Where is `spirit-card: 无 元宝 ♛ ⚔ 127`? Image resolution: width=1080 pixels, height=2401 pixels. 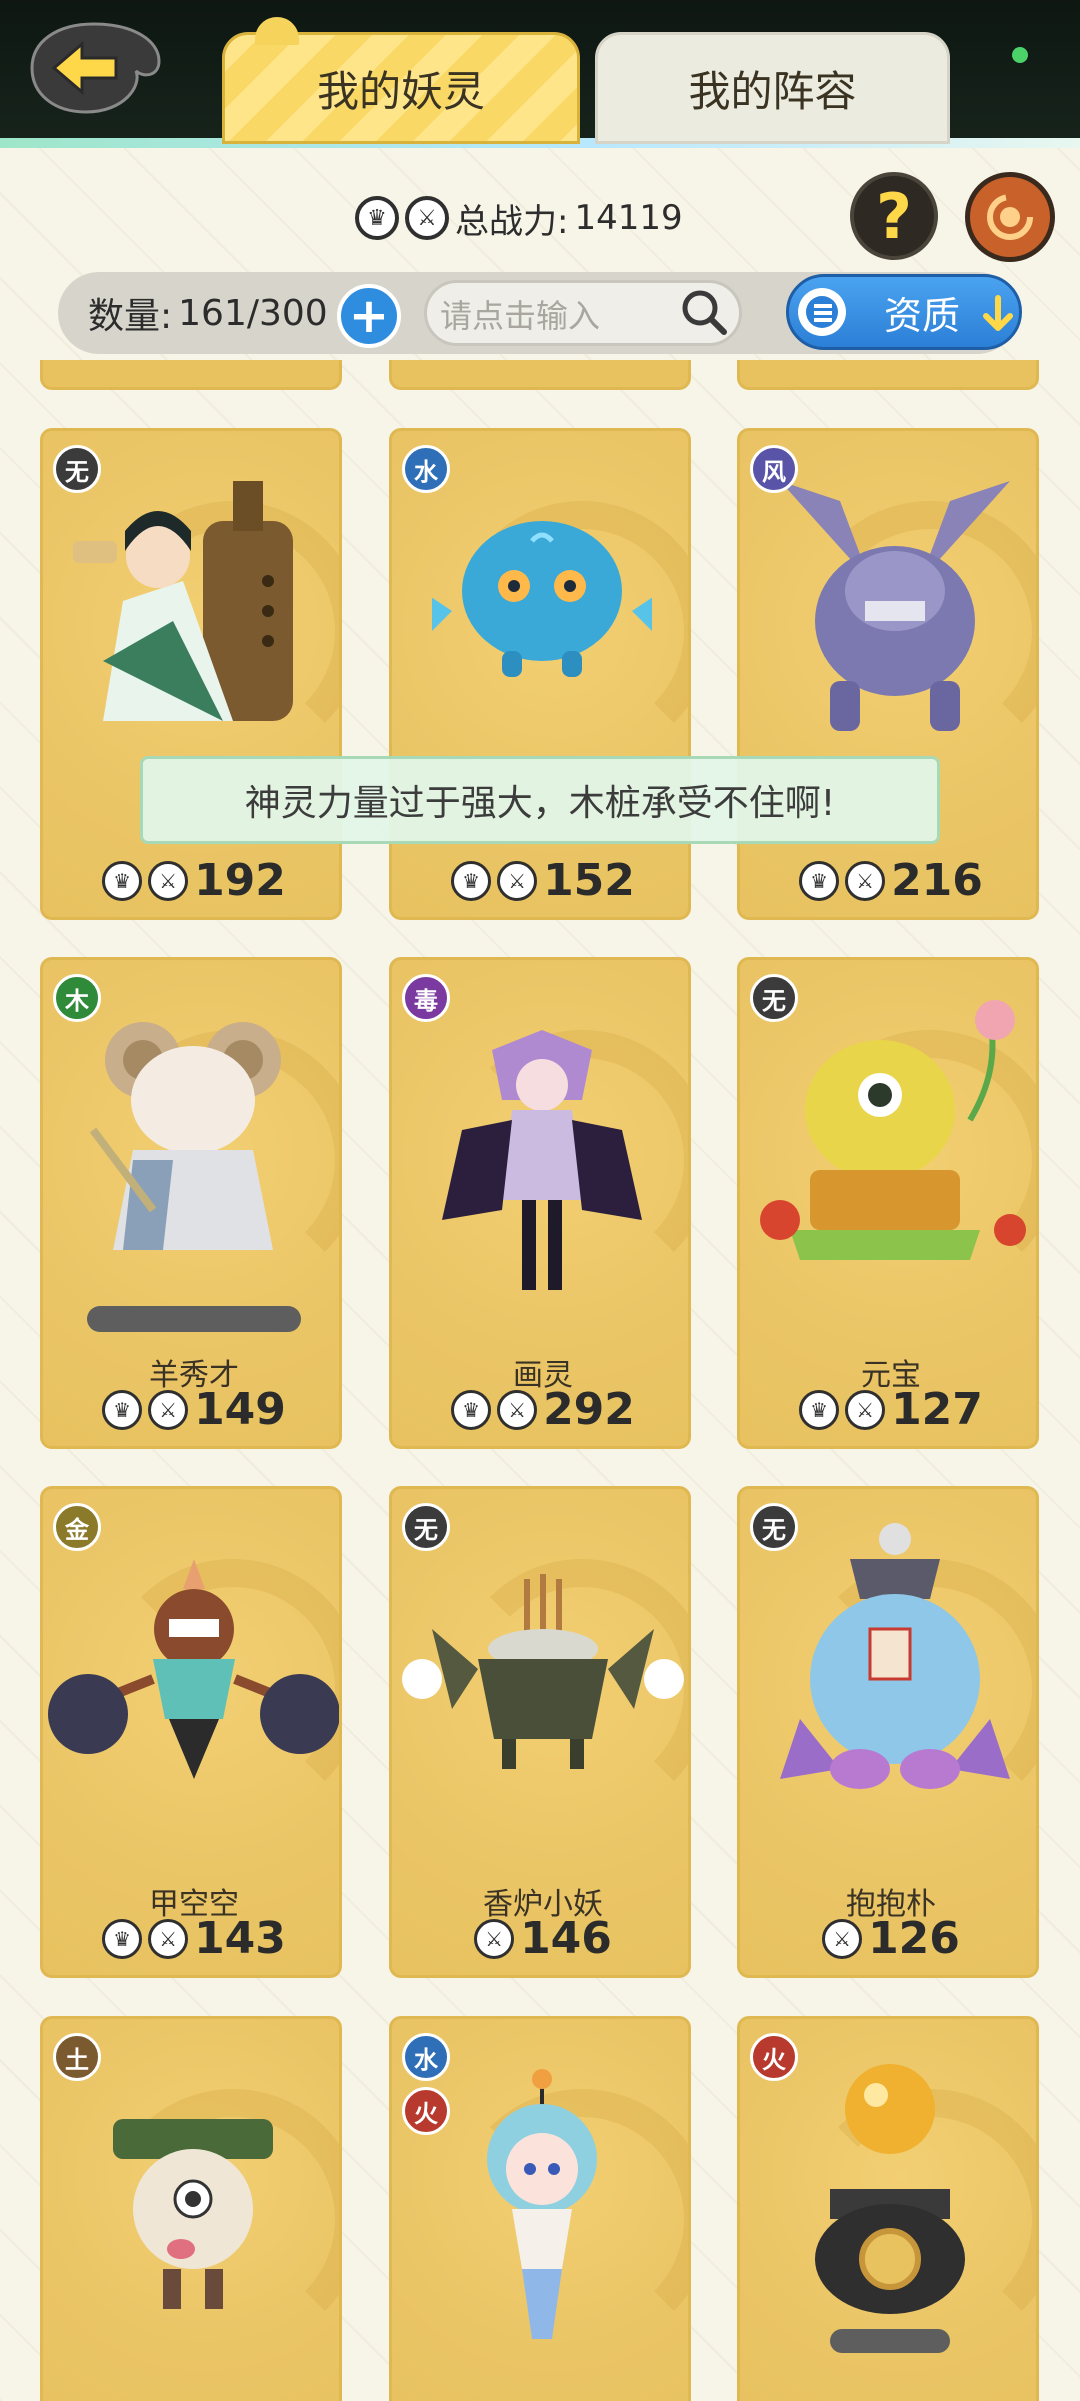 spirit-card: 无 元宝 ♛ ⚔ 127 is located at coordinates (888, 1203).